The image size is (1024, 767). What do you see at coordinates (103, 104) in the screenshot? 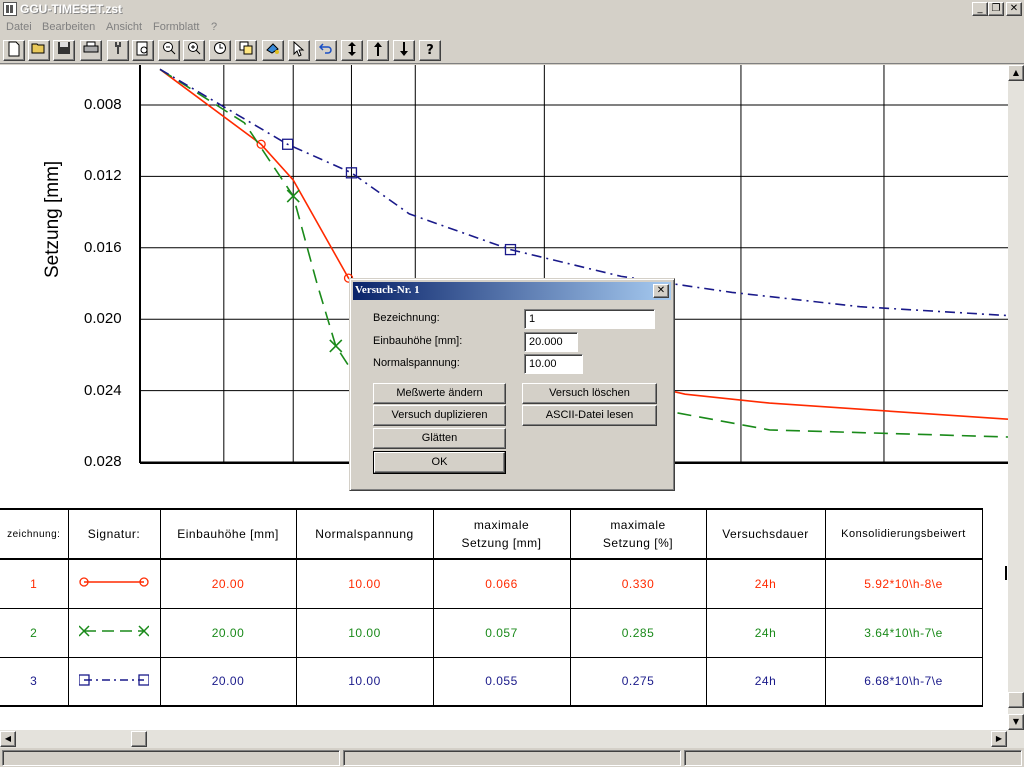
I see `y-tick-label: 0.008` at bounding box center [103, 104].